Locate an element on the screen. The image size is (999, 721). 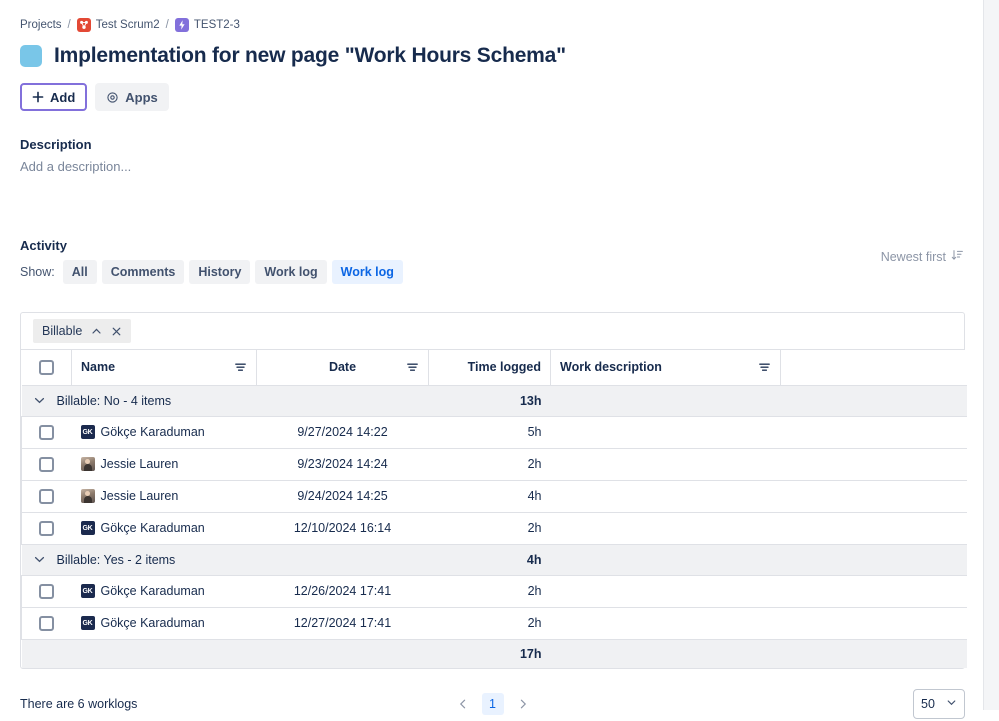
tab-work-log-active: Work log is located at coordinates (367, 272).